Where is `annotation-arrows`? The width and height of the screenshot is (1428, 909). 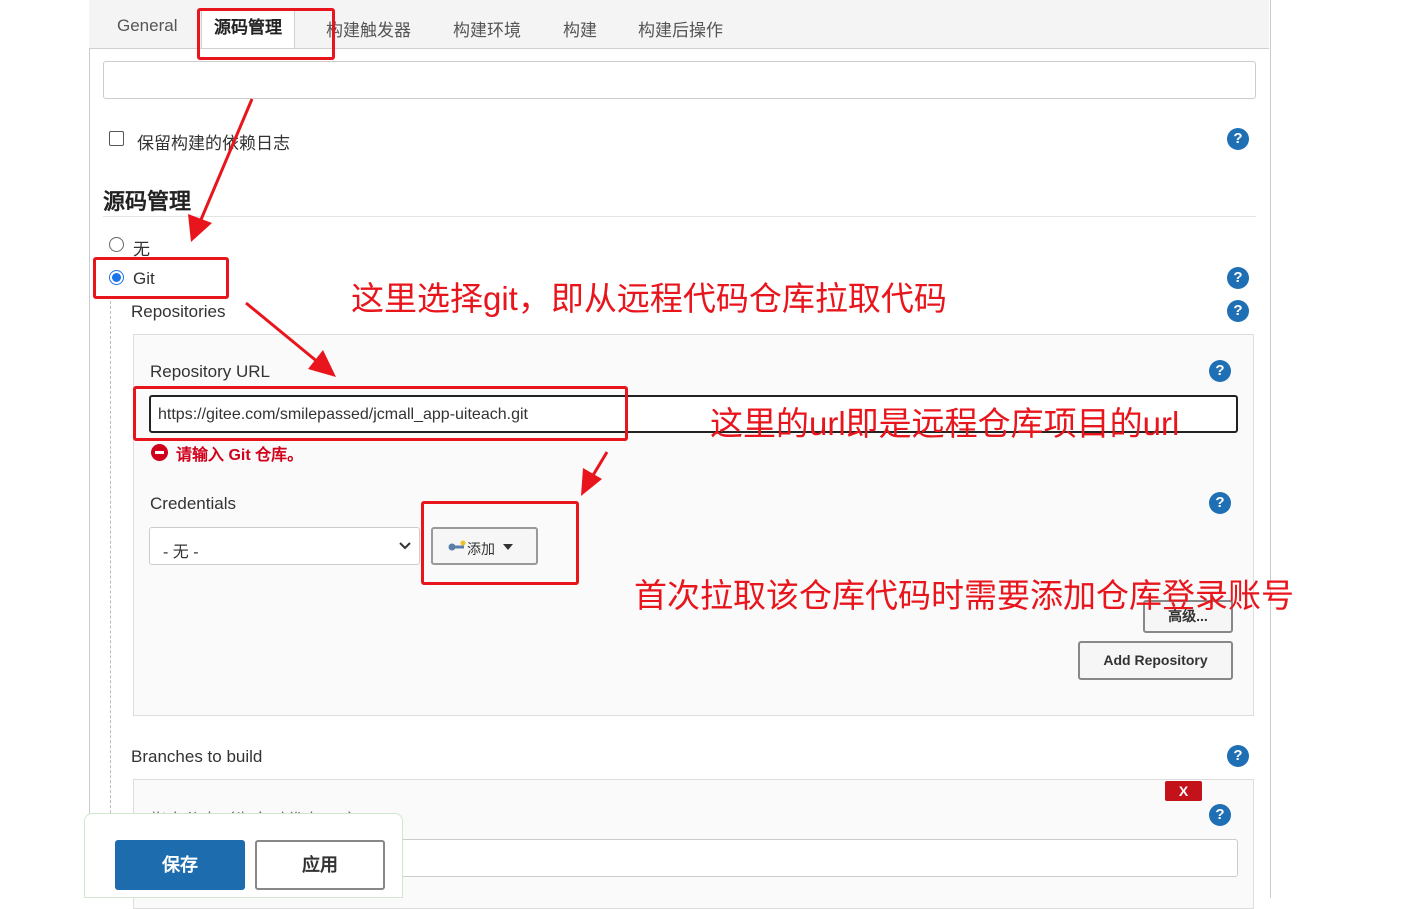 annotation-arrows is located at coordinates (398, 297).